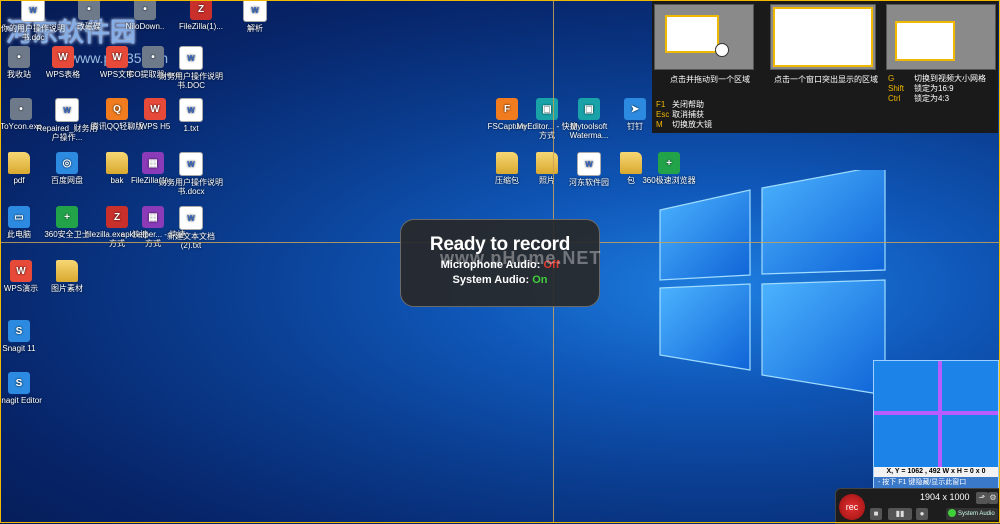 The image size is (1000, 524). I want to click on hotkey: M, so click(659, 124).